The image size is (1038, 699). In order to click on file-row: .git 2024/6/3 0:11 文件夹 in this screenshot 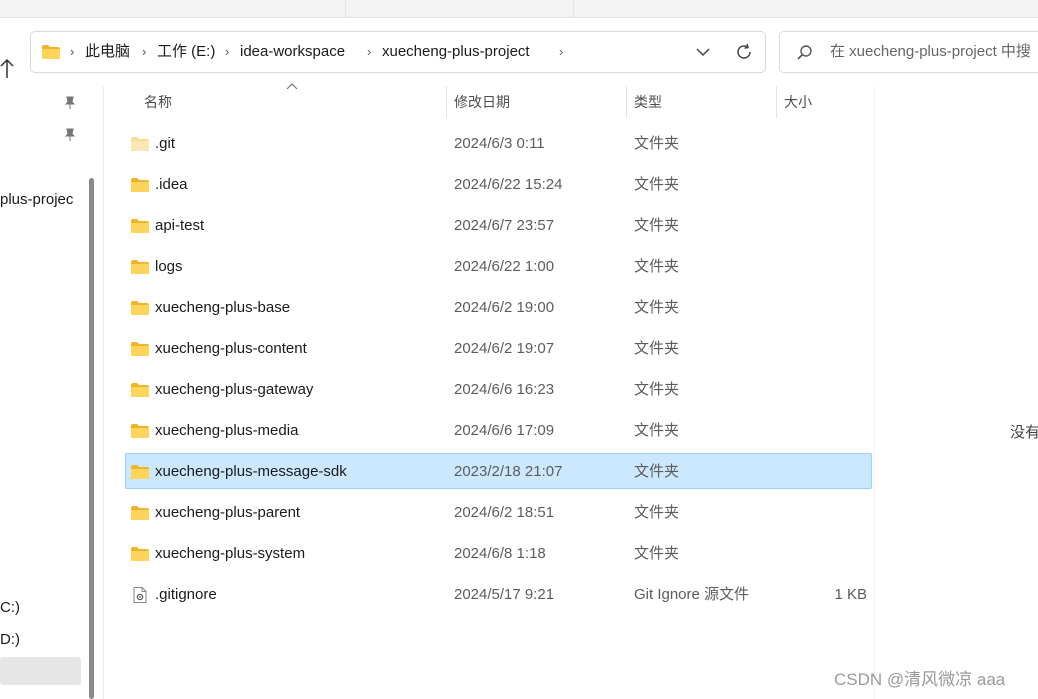, I will do `click(498, 143)`.